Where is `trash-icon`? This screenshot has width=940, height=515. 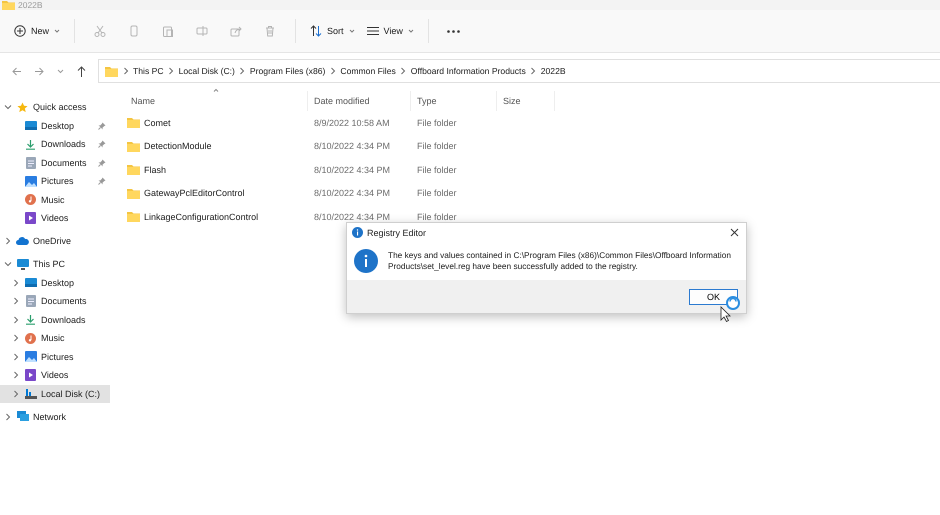 trash-icon is located at coordinates (270, 31).